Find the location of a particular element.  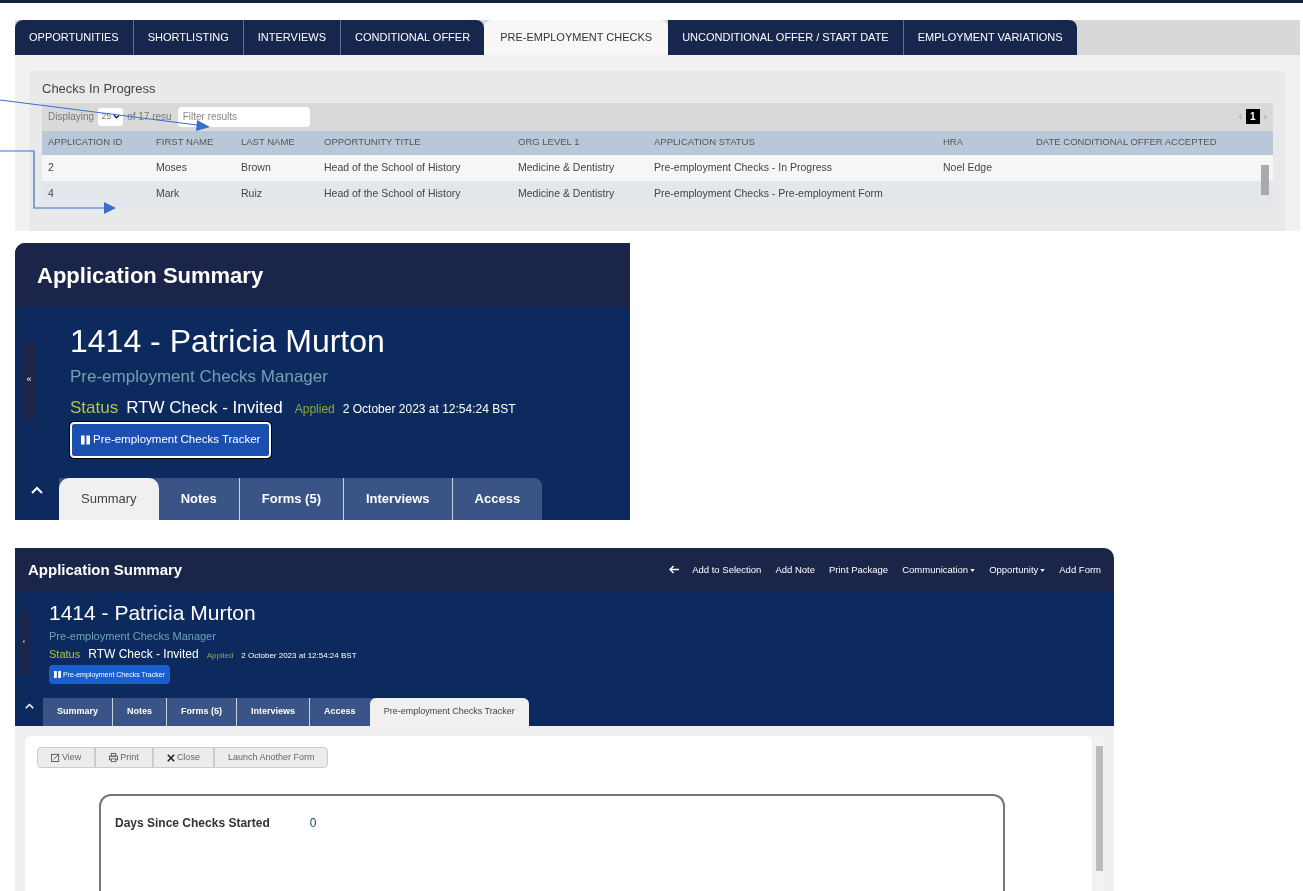

tab: CONDITIONAL OFFER is located at coordinates (413, 37).